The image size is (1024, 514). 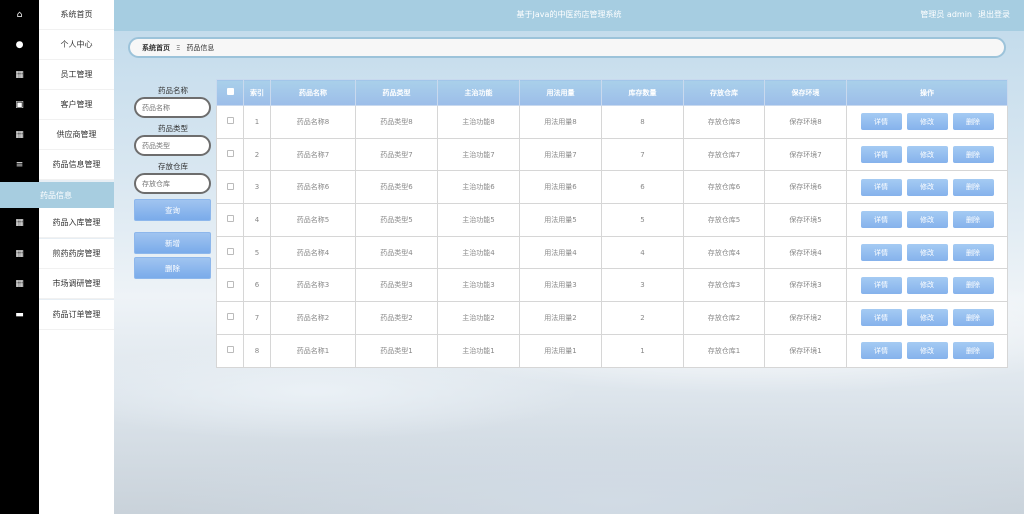 What do you see at coordinates (57, 15) in the screenshot?
I see `sidebar-item-home: ⌂ 系统首页` at bounding box center [57, 15].